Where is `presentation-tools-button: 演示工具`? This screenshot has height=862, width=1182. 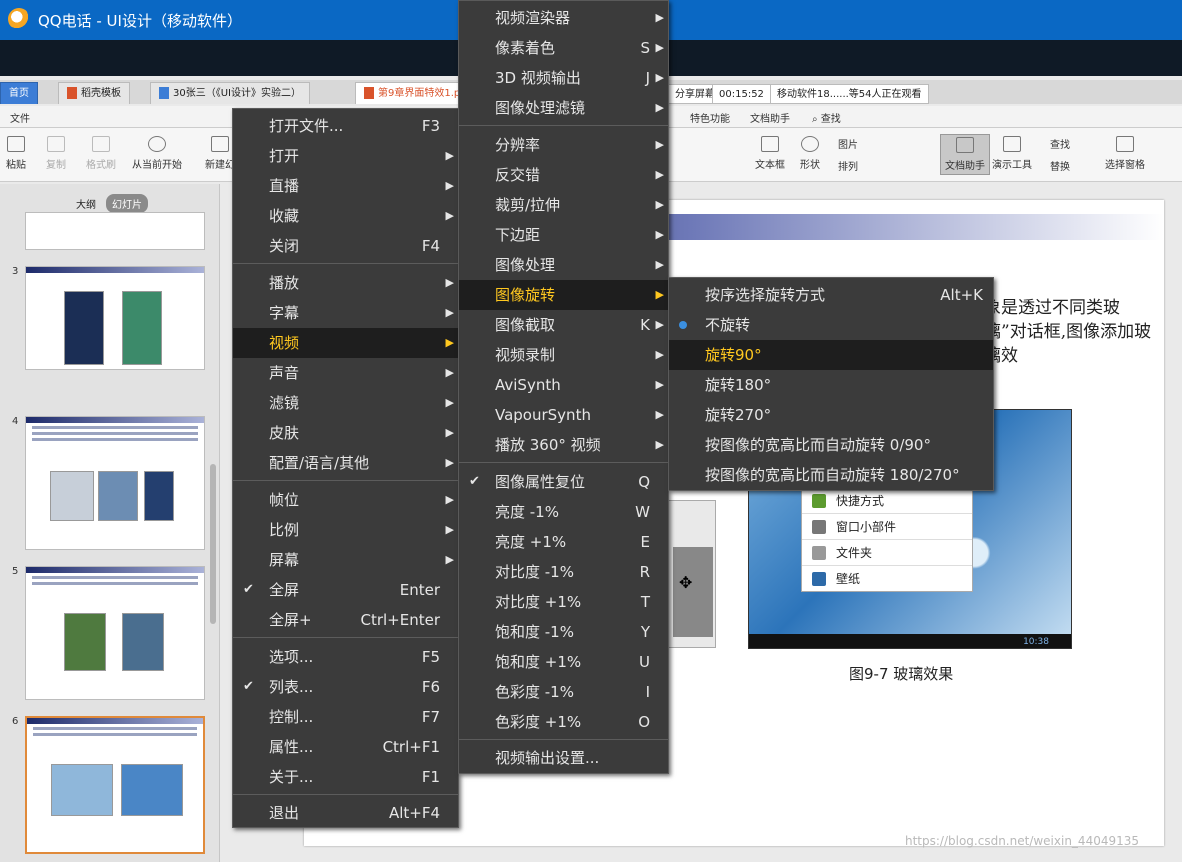 presentation-tools-button: 演示工具 is located at coordinates (1012, 153).